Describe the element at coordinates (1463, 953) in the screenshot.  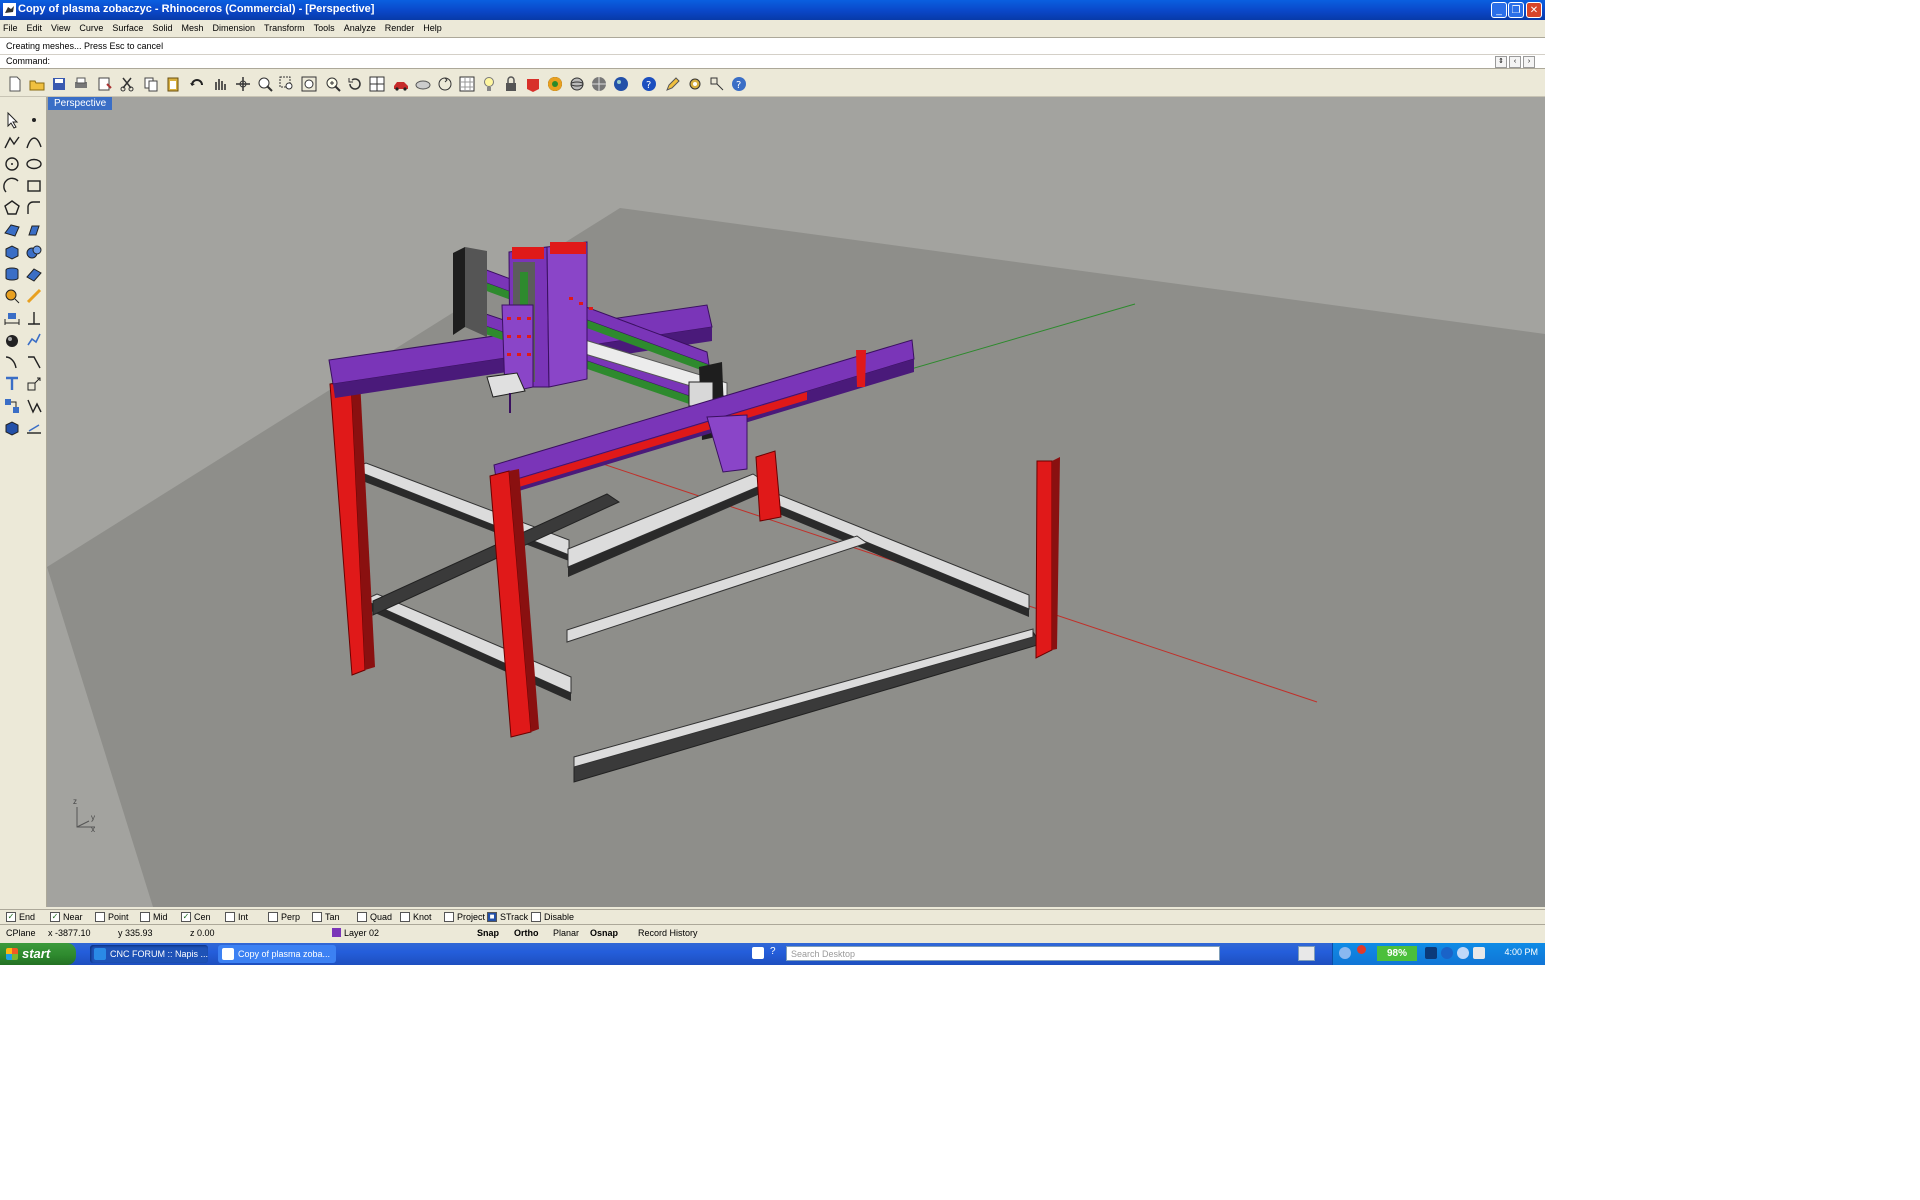
I see `volume-icon` at that location.